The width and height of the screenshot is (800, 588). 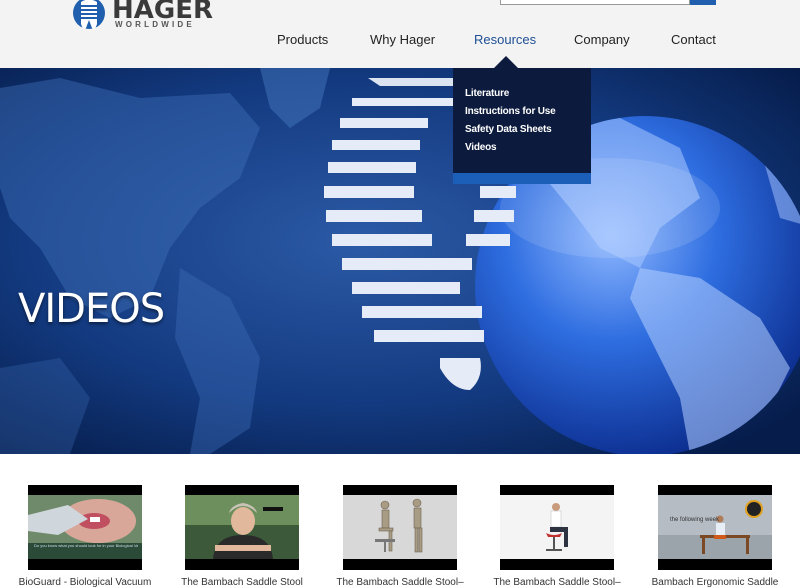 I want to click on logo: HAGER WORLDWIDE, so click(x=142, y=16).